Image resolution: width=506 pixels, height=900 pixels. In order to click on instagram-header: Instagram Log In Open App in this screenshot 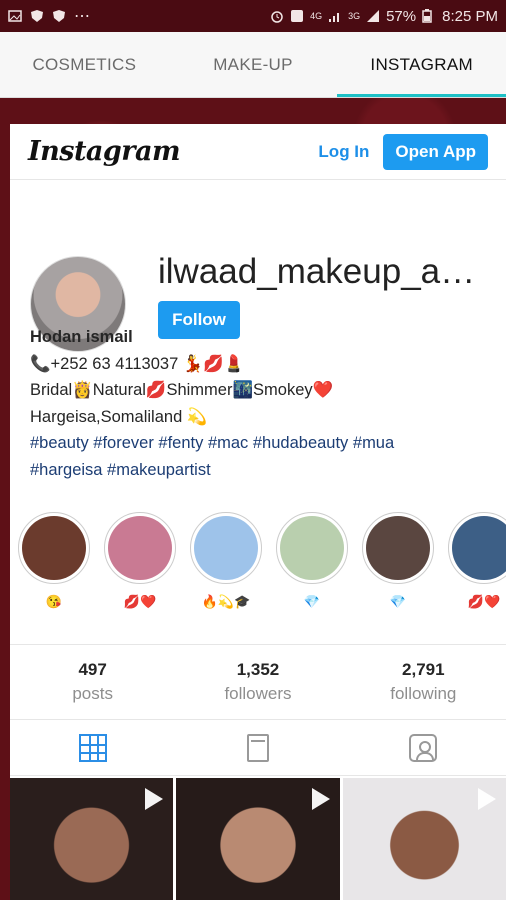, I will do `click(258, 152)`.